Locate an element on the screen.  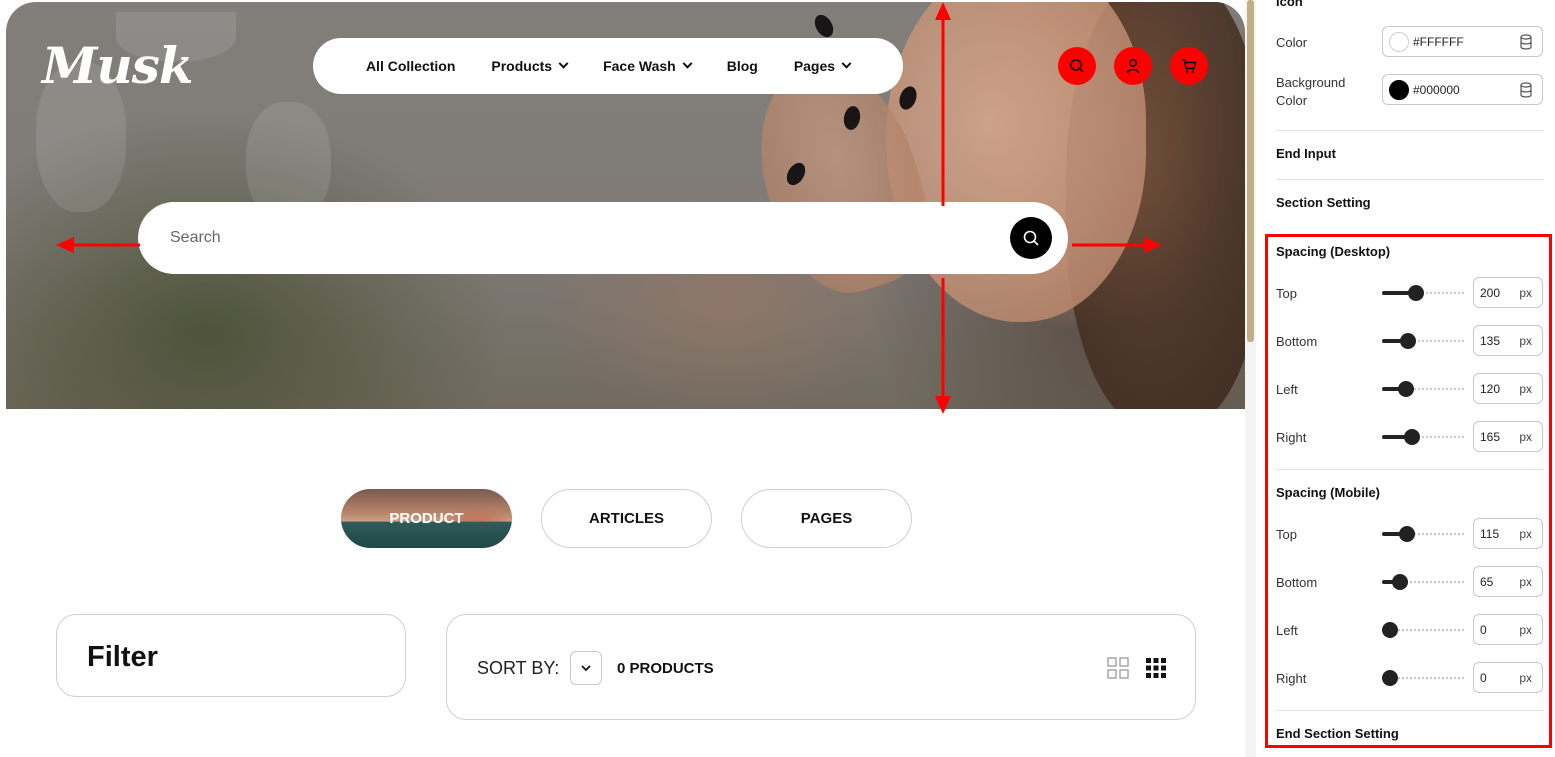
brand-logo: Musk is located at coordinates (117, 65).